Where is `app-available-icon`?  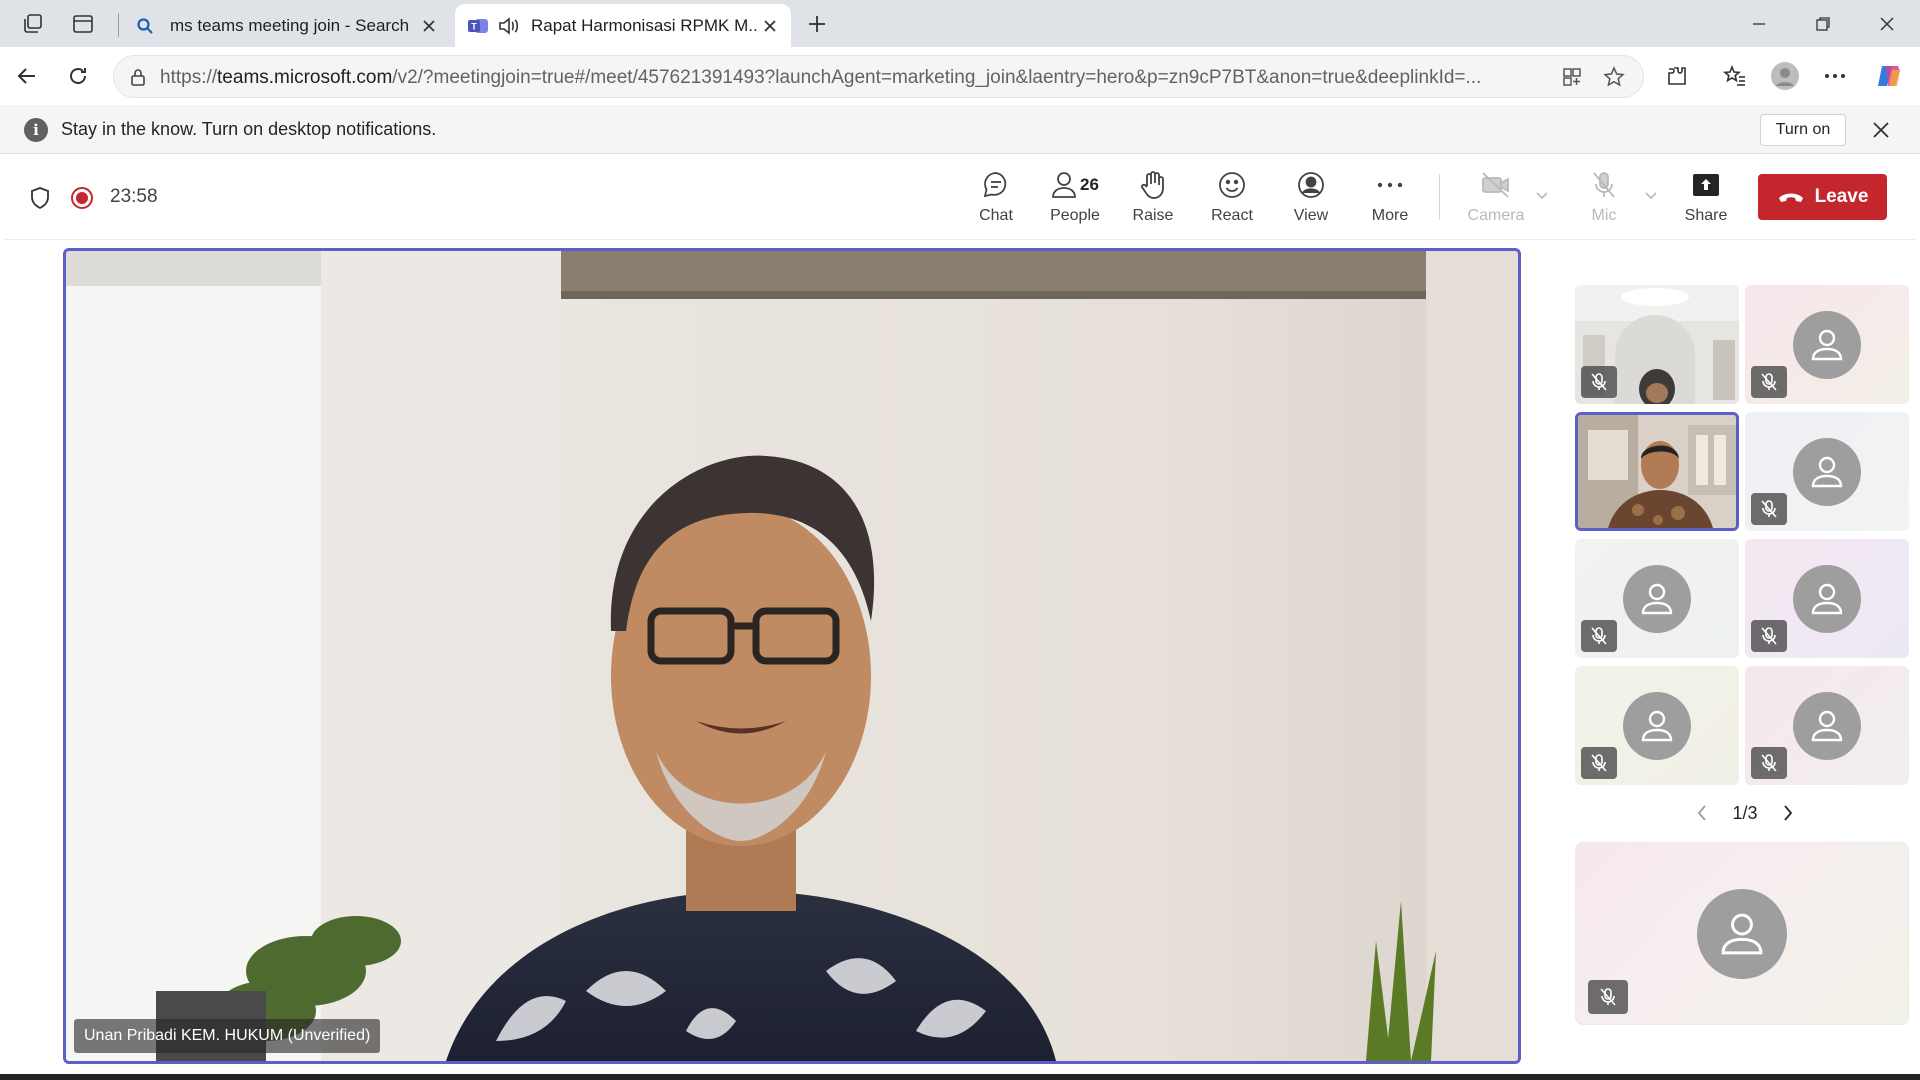
app-available-icon is located at coordinates (1572, 77).